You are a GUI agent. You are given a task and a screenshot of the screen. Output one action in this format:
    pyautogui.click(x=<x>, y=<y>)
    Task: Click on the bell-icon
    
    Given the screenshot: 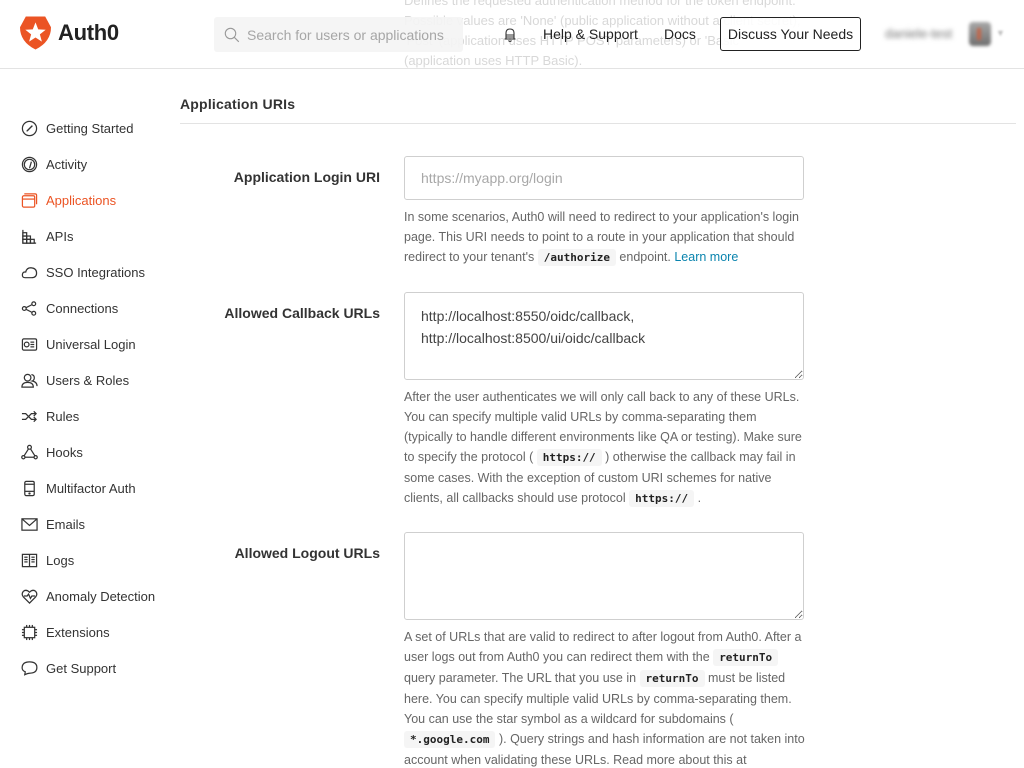 What is the action you would take?
    pyautogui.click(x=510, y=35)
    